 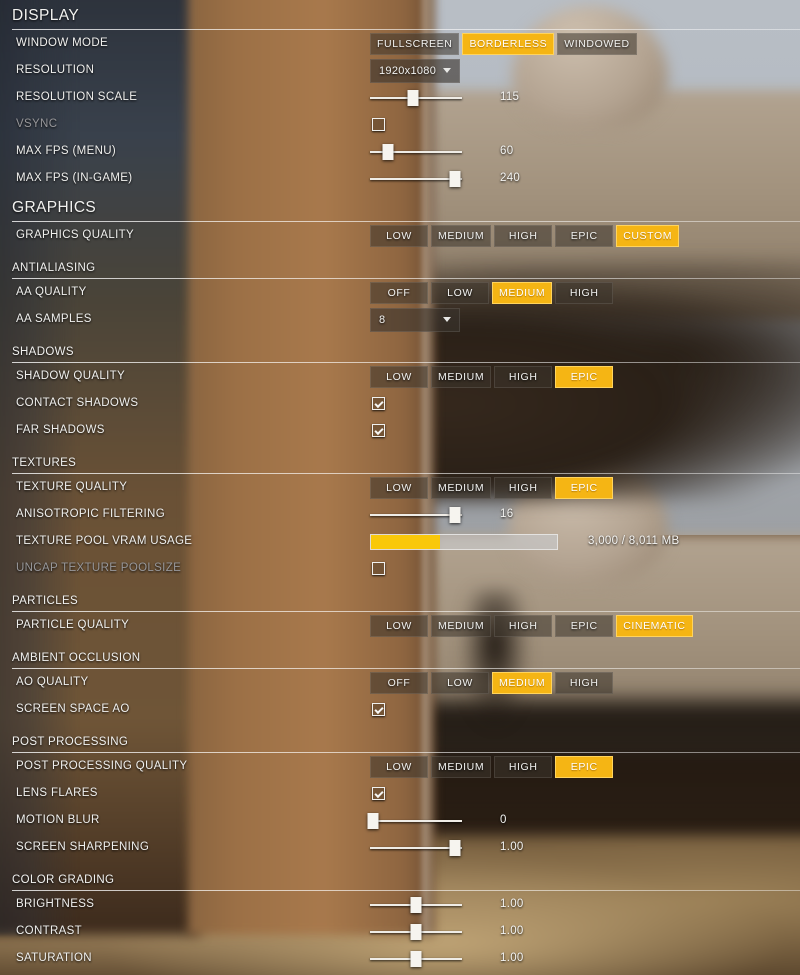 I want to click on segmented-control: LOW MEDIUM HIGH EPIC CINEMATIC, so click(x=531, y=625).